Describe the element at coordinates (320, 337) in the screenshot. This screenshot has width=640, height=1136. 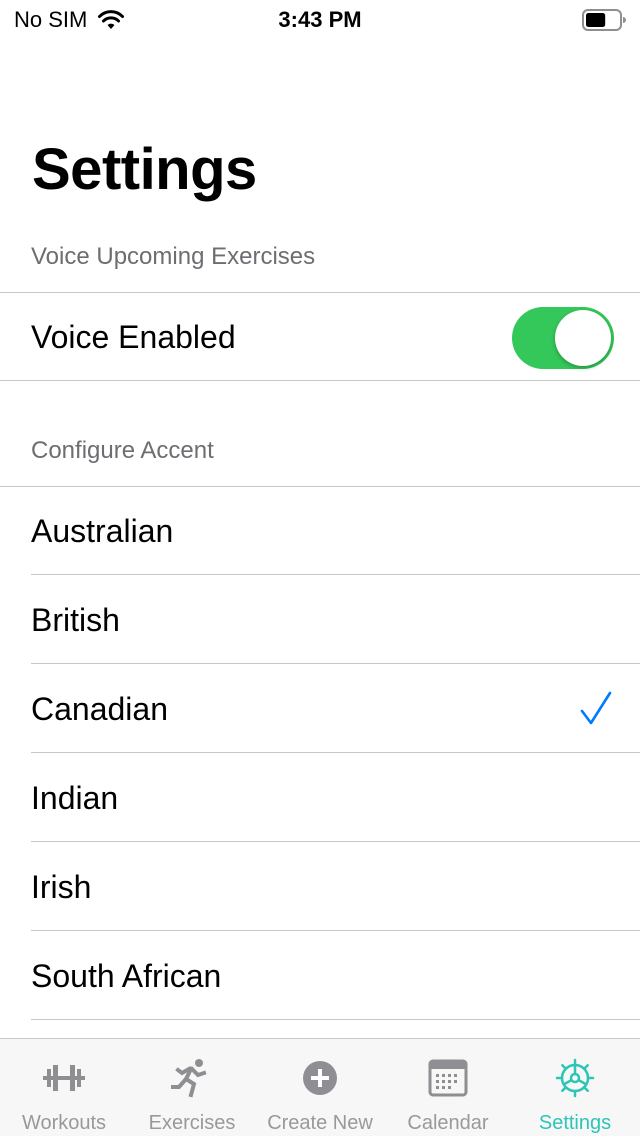
I see `voice-enabled-row: Voice Enabled` at that location.